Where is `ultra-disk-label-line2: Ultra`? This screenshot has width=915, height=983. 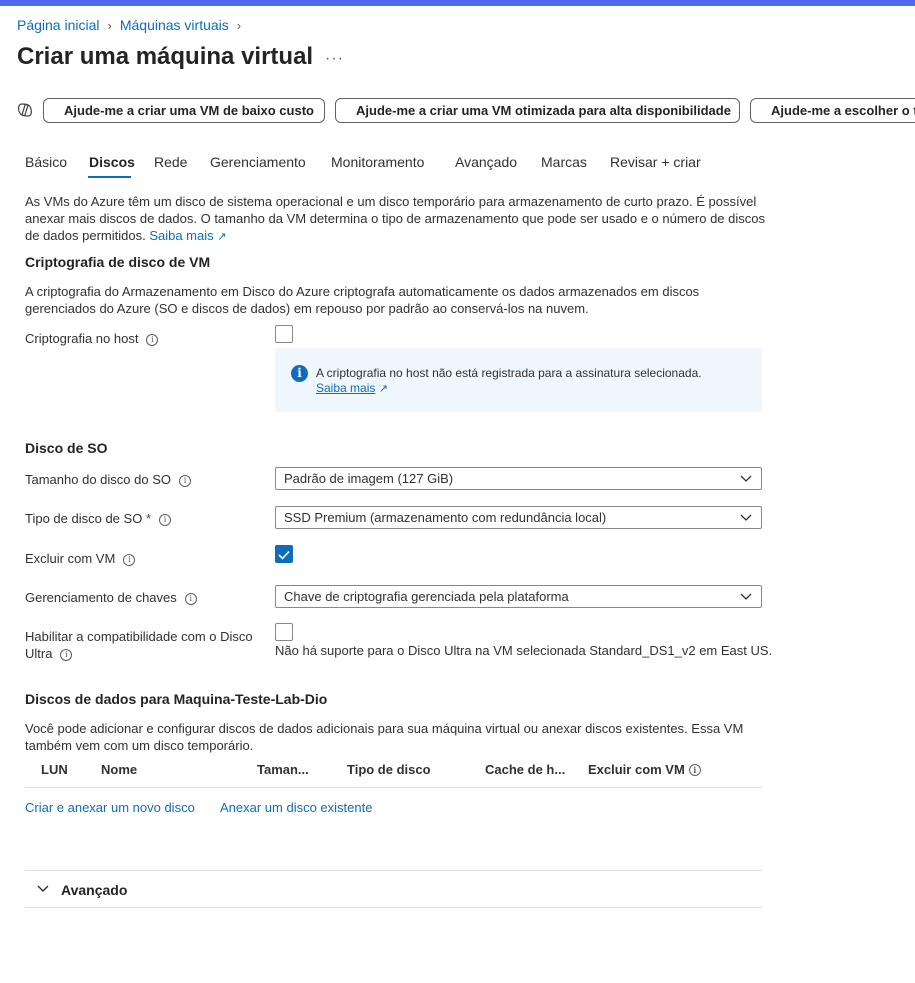
ultra-disk-label-line2: Ultra is located at coordinates (39, 653).